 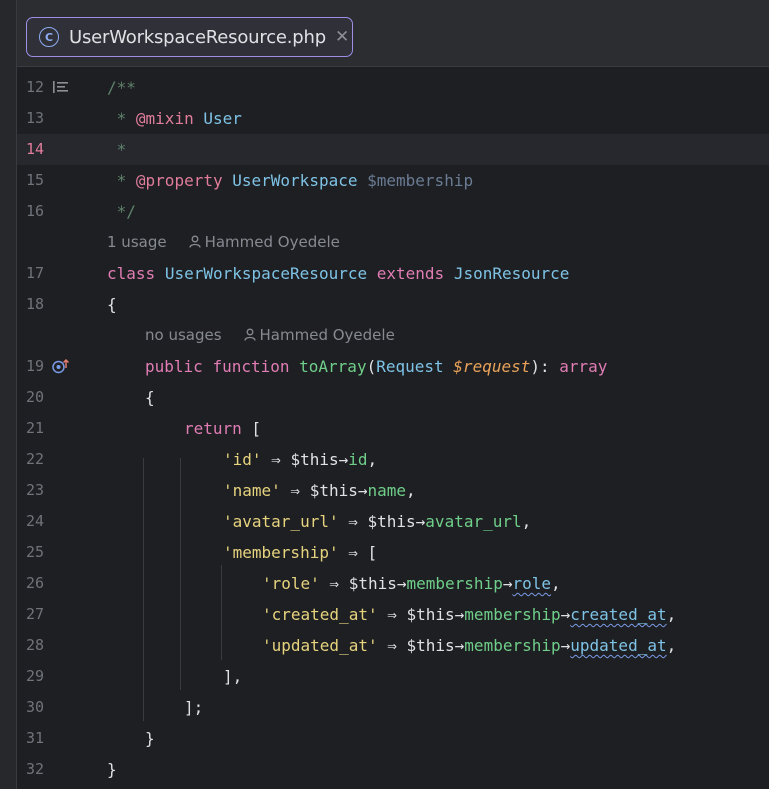 I want to click on code-line: 22 'id' ⇒ $this→id,, so click(x=393, y=459).